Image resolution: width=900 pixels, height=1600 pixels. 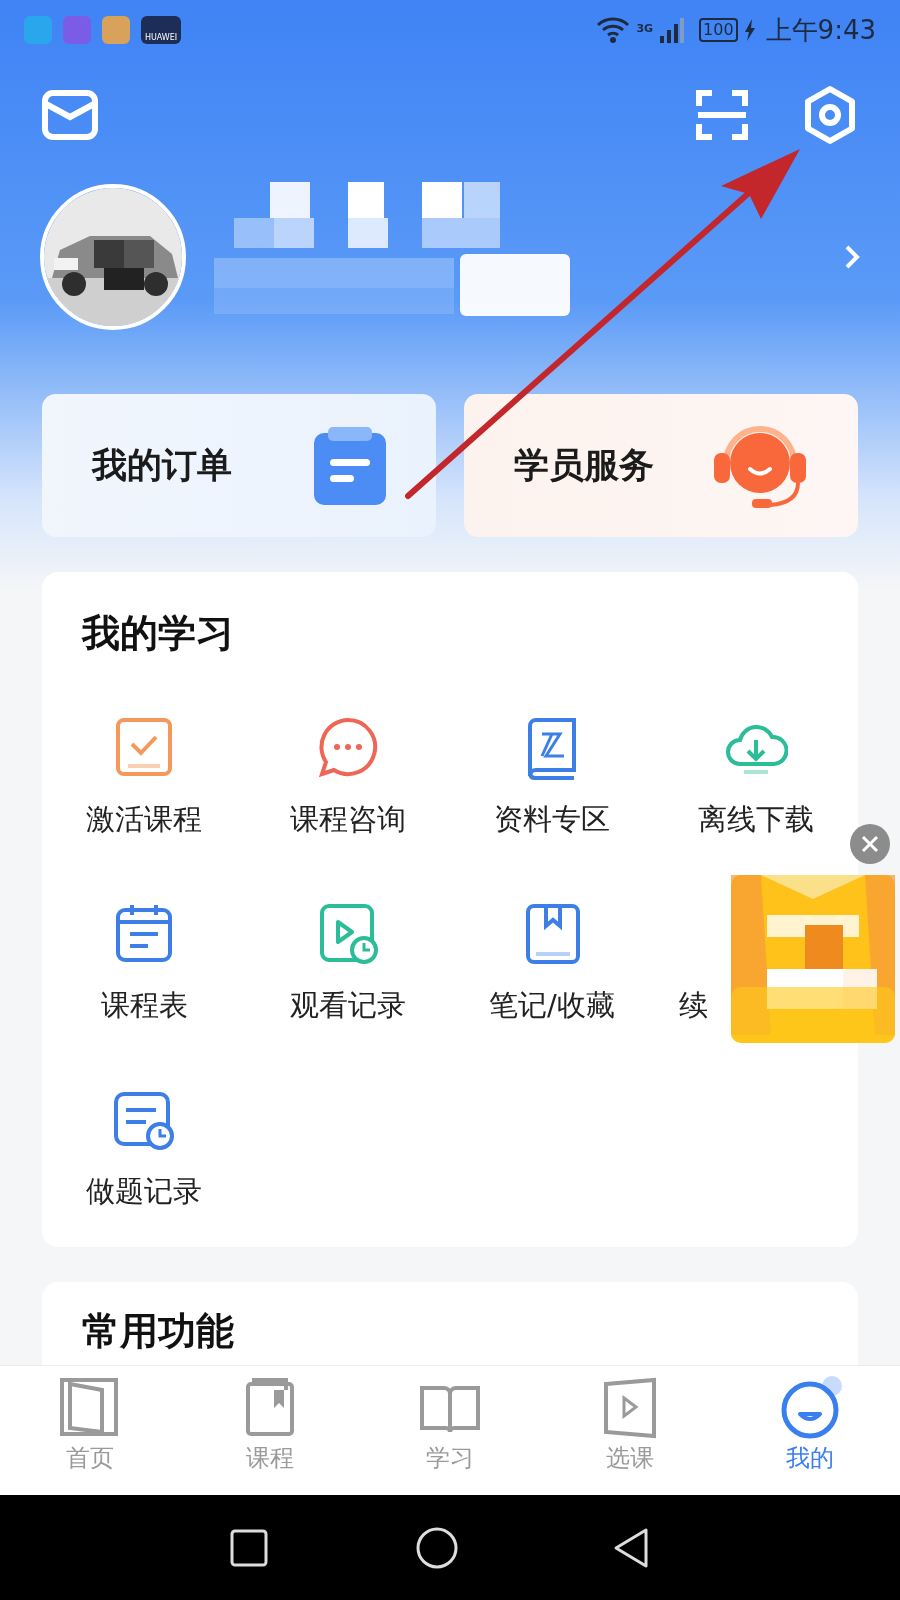 What do you see at coordinates (162, 466) in the screenshot?
I see `card-title: 我的订单` at bounding box center [162, 466].